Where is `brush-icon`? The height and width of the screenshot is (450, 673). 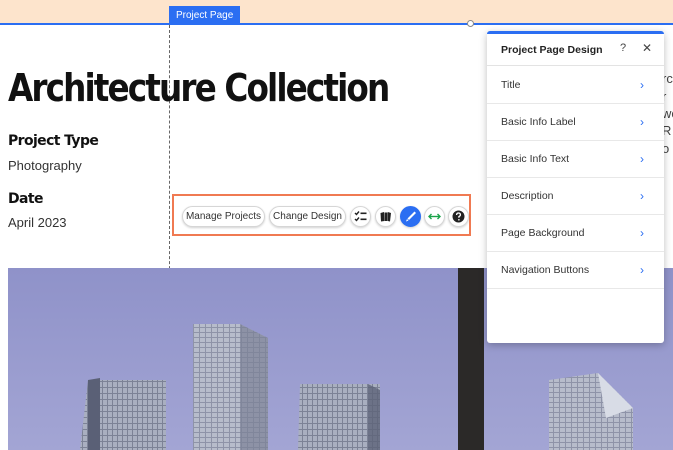 brush-icon is located at coordinates (410, 216).